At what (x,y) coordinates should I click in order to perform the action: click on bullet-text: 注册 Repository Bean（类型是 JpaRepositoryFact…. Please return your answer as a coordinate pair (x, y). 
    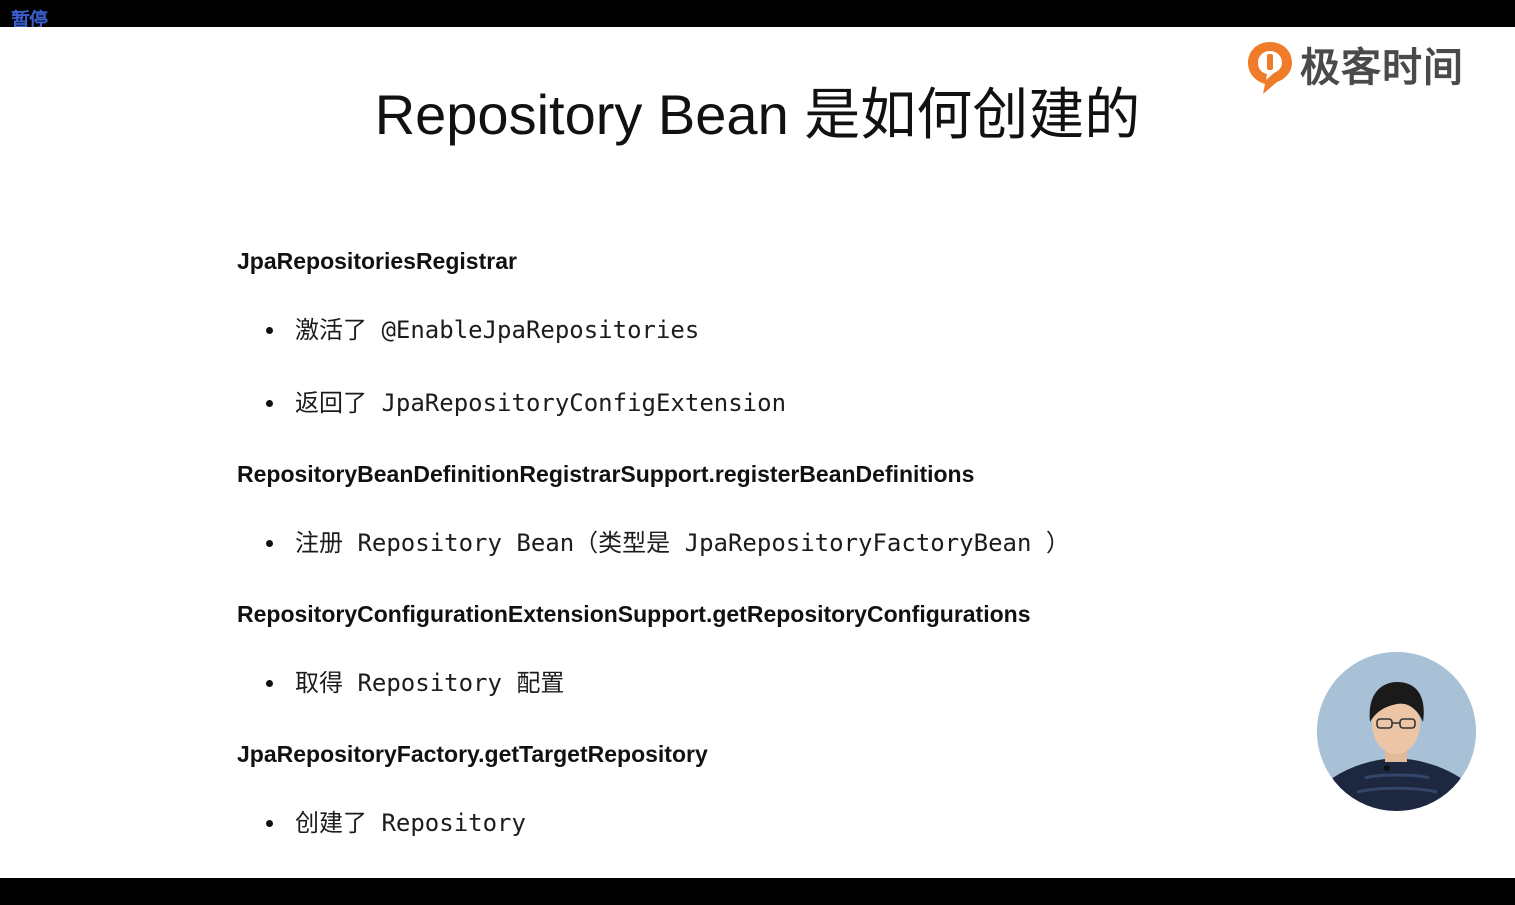
    Looking at the image, I should click on (682, 543).